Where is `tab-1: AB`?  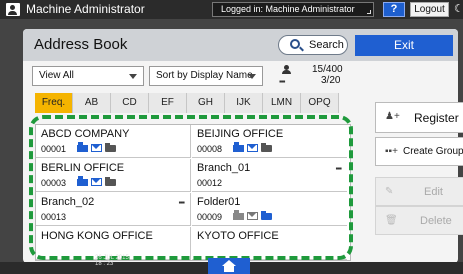
tab-1: AB is located at coordinates (92, 103).